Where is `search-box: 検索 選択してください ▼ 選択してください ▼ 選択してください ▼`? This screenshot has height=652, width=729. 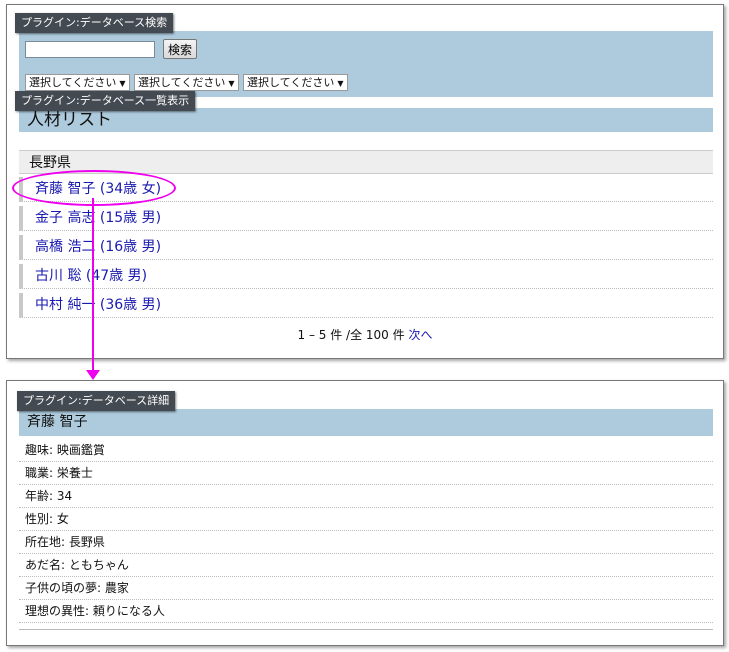
search-box: 検索 選択してください ▼ 選択してください ▼ 選択してください ▼ is located at coordinates (366, 64).